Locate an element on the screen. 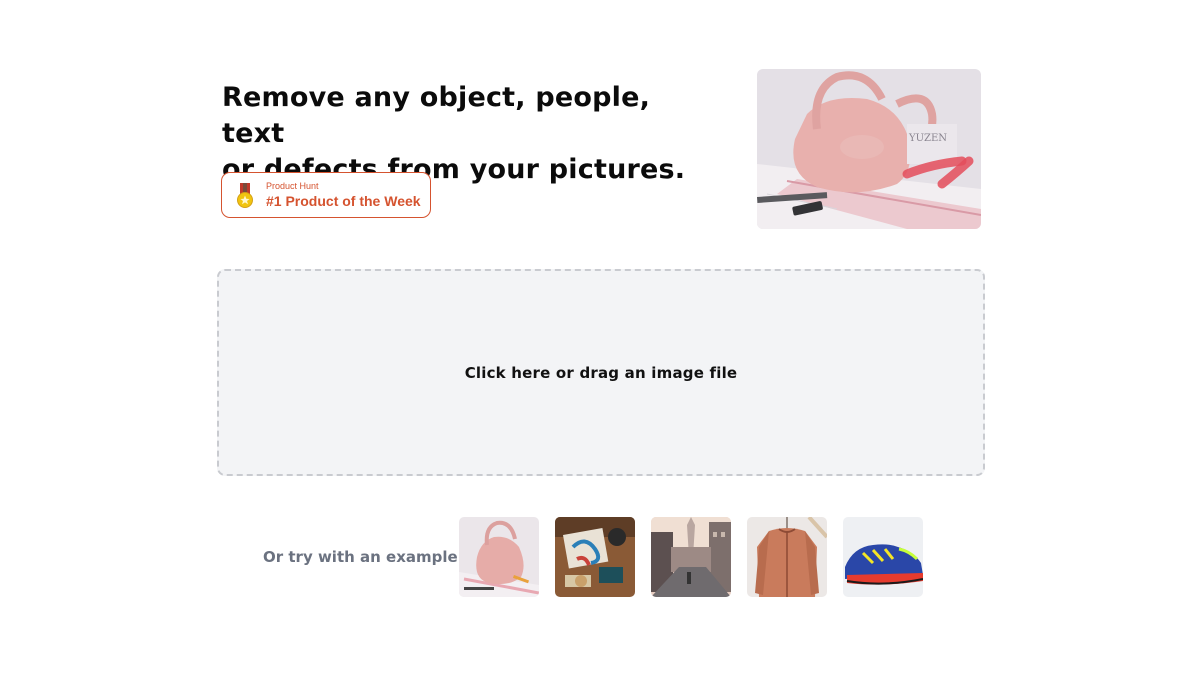 The height and width of the screenshot is (700, 1200). svg-text: YUZEN is located at coordinates (927, 138).